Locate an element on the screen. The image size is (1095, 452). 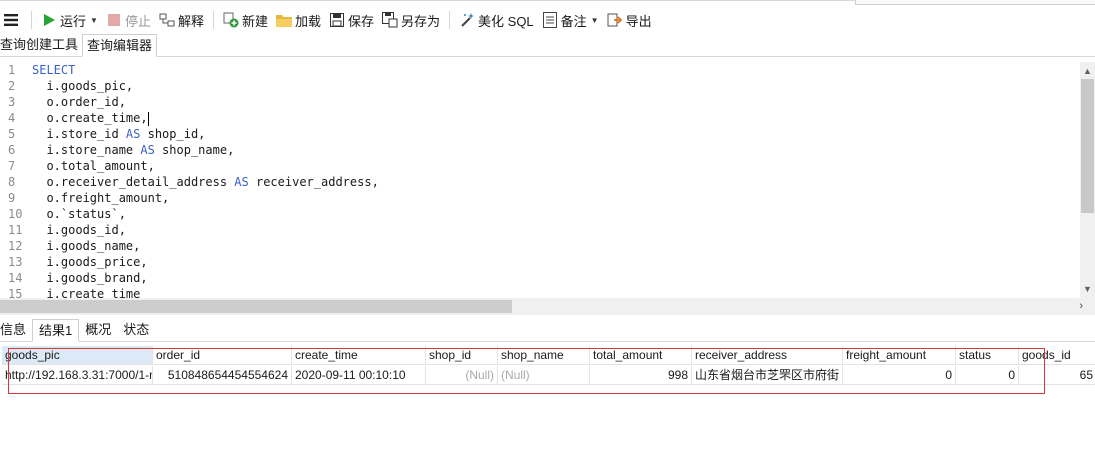
code-text: o.total_amount, is located at coordinates (93, 166).